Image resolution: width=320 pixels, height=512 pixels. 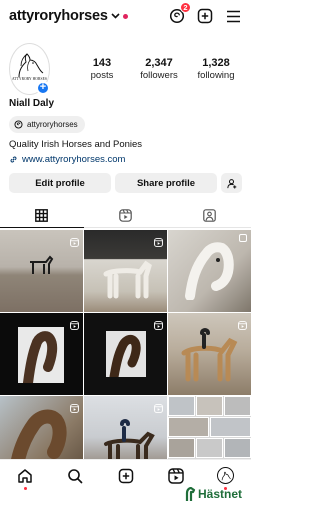 What do you see at coordinates (25, 488) in the screenshot?
I see `activity-dot` at bounding box center [25, 488].